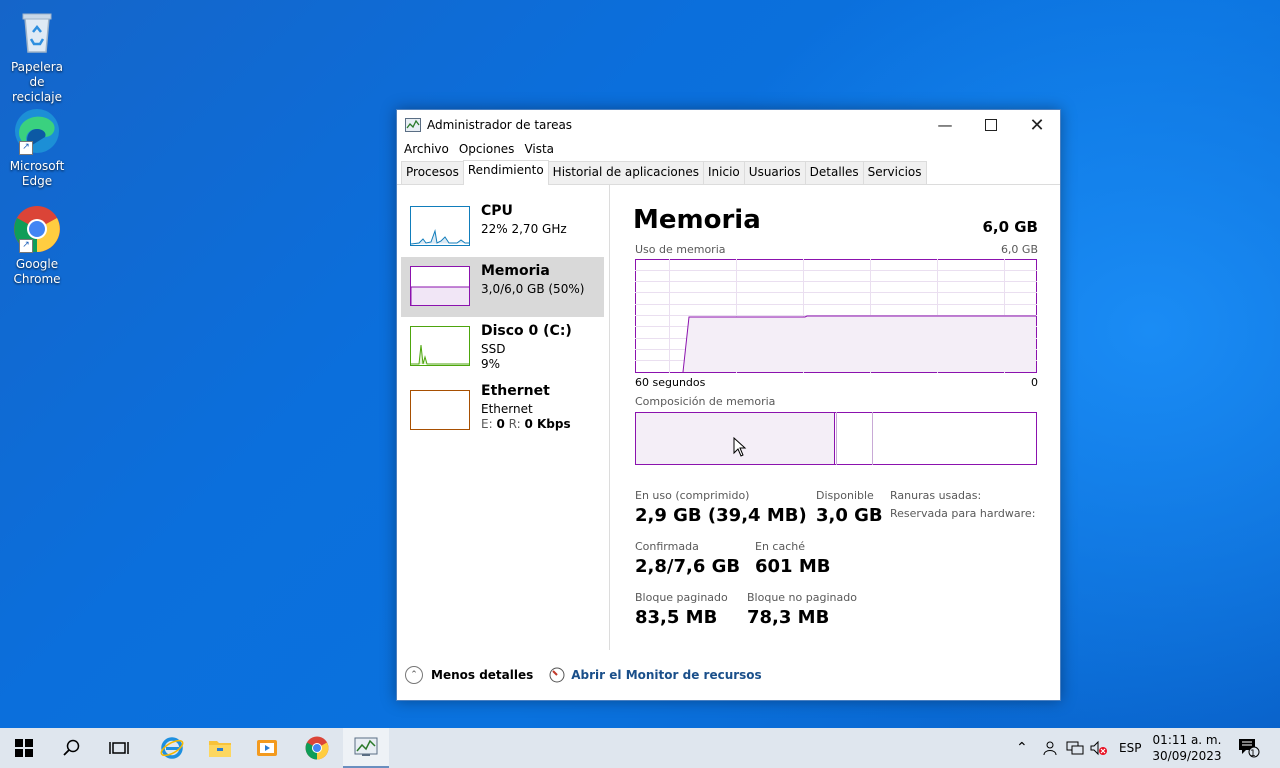  What do you see at coordinates (680, 249) in the screenshot?
I see `usage-graph-label: Uso de memoria` at bounding box center [680, 249].